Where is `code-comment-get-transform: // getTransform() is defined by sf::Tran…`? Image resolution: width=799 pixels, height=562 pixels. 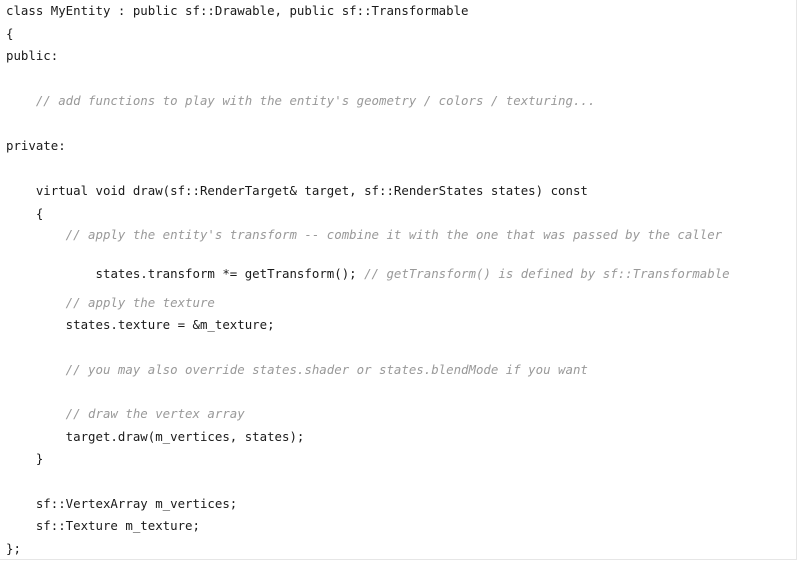 code-comment-get-transform: // getTransform() is defined by sf::Tran… is located at coordinates (543, 273).